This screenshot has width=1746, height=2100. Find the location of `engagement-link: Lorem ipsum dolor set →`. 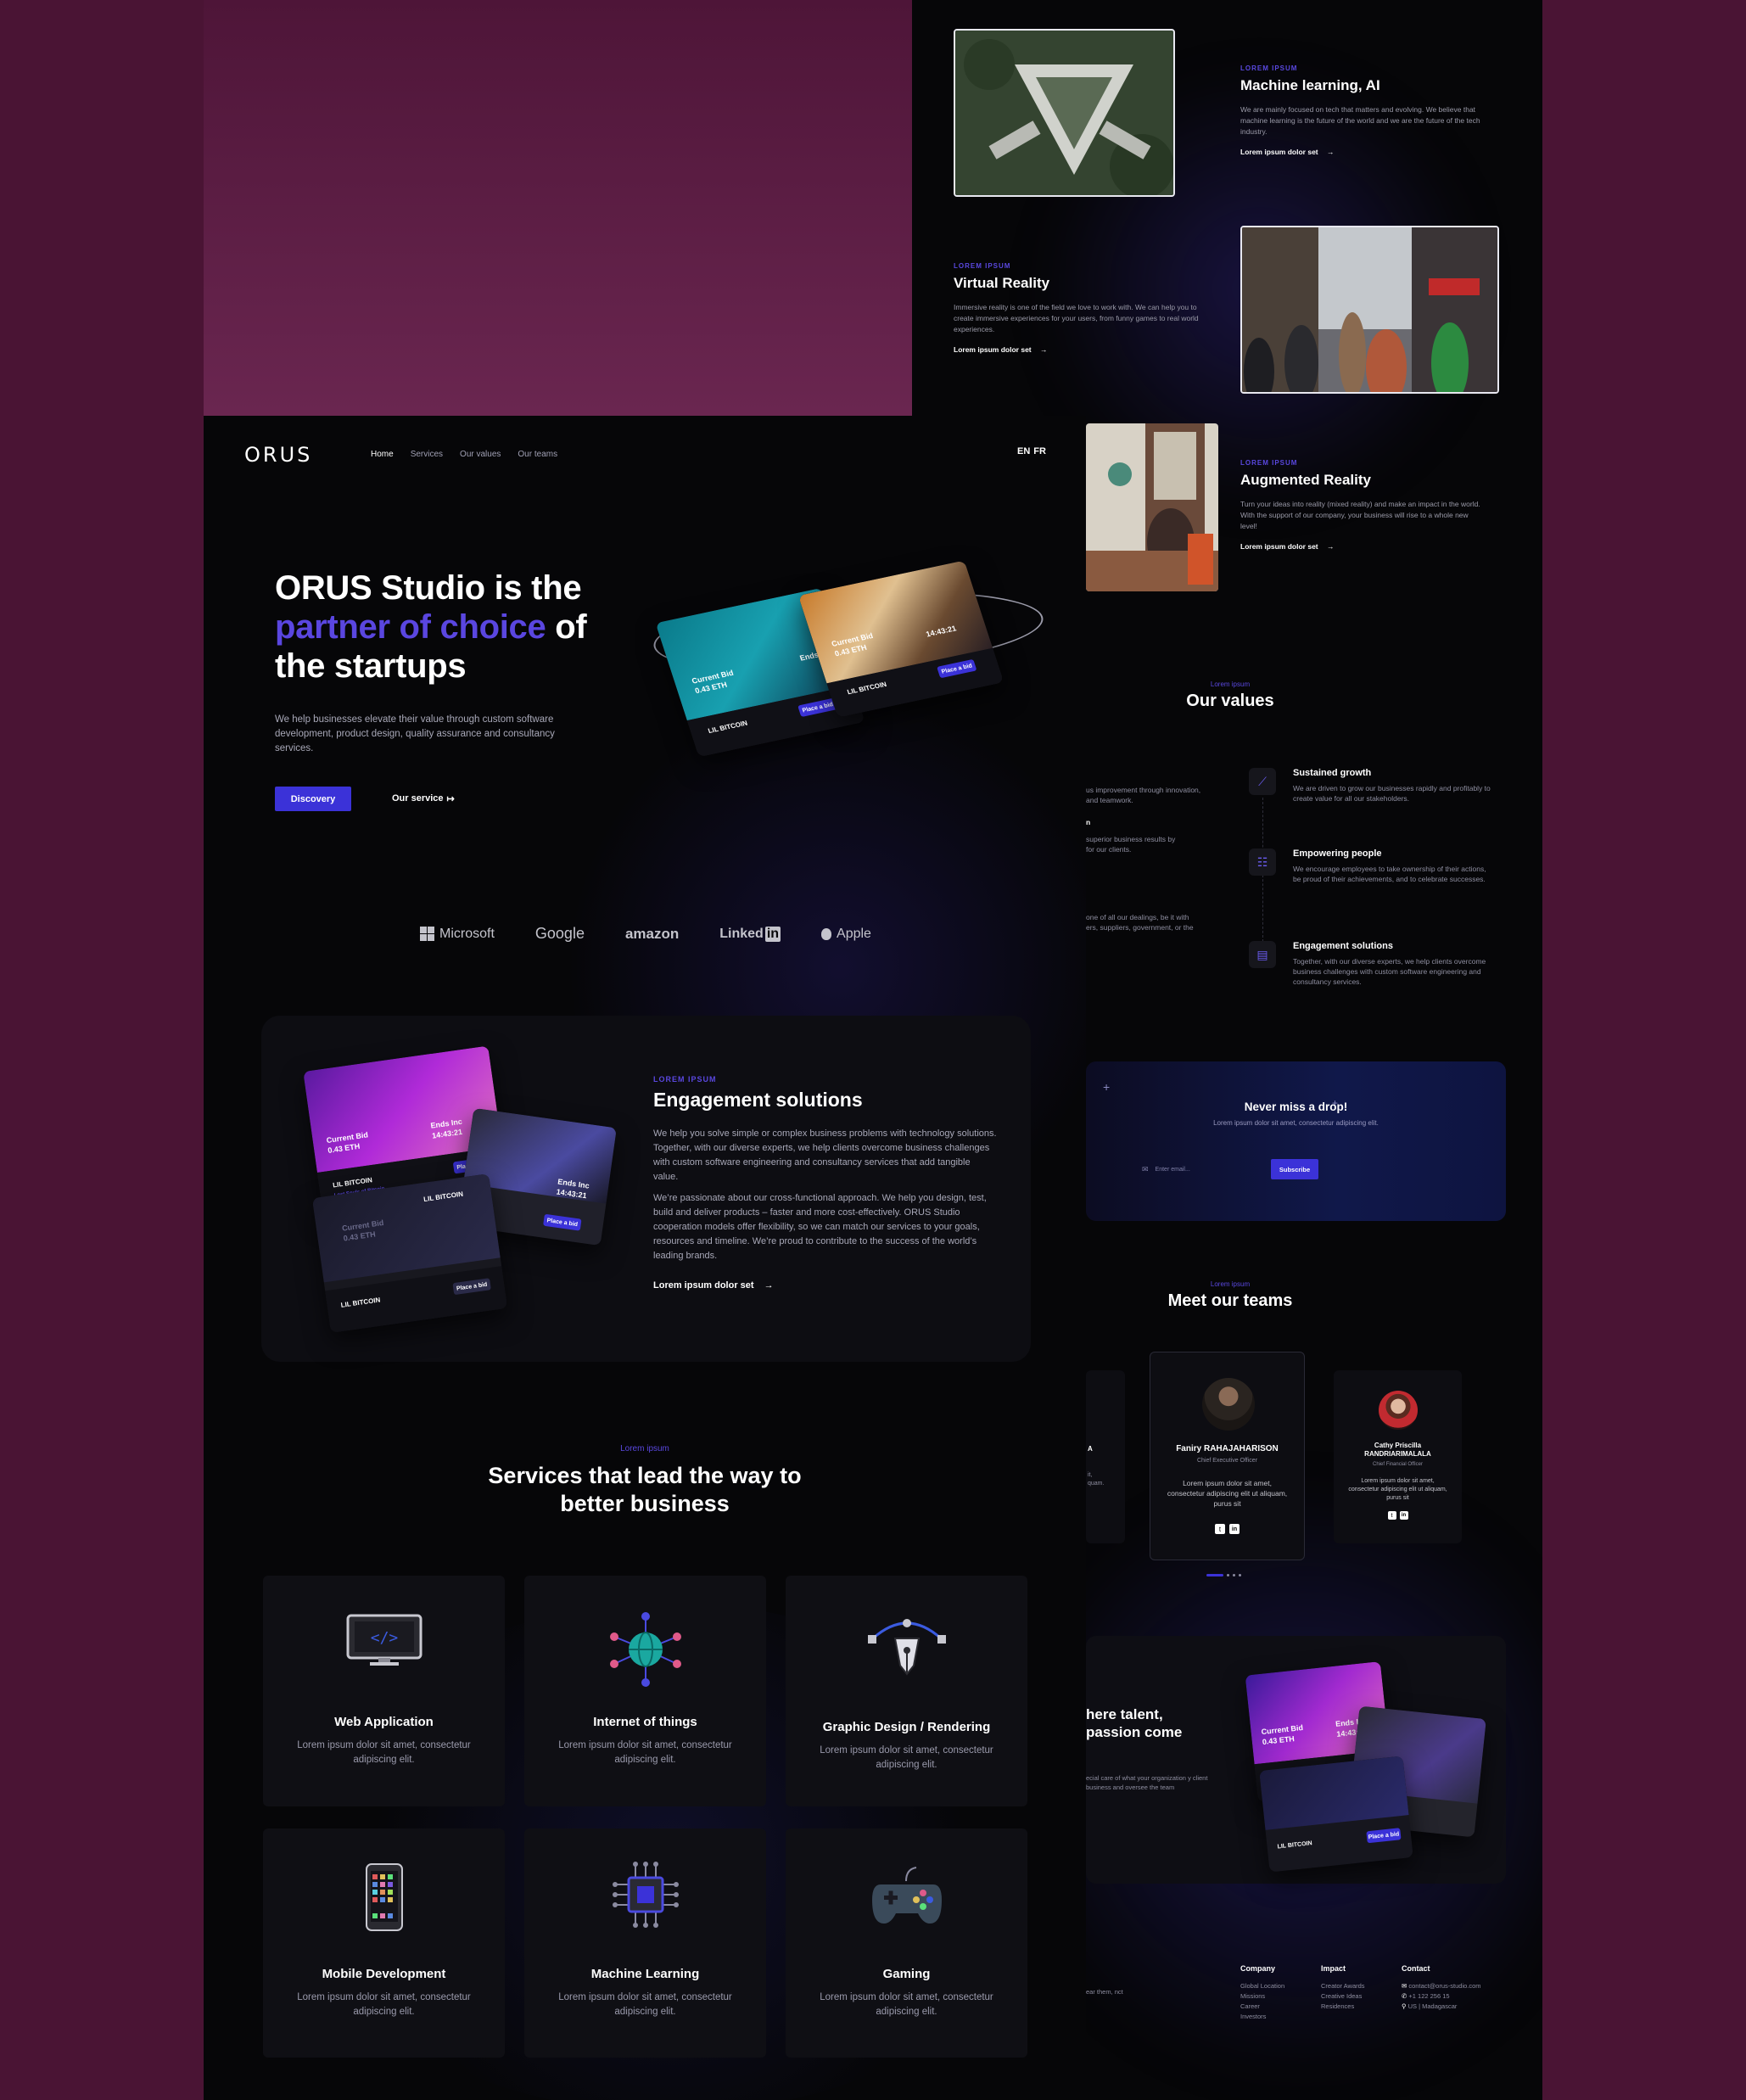

engagement-link: Lorem ipsum dolor set → is located at coordinates (825, 1286).